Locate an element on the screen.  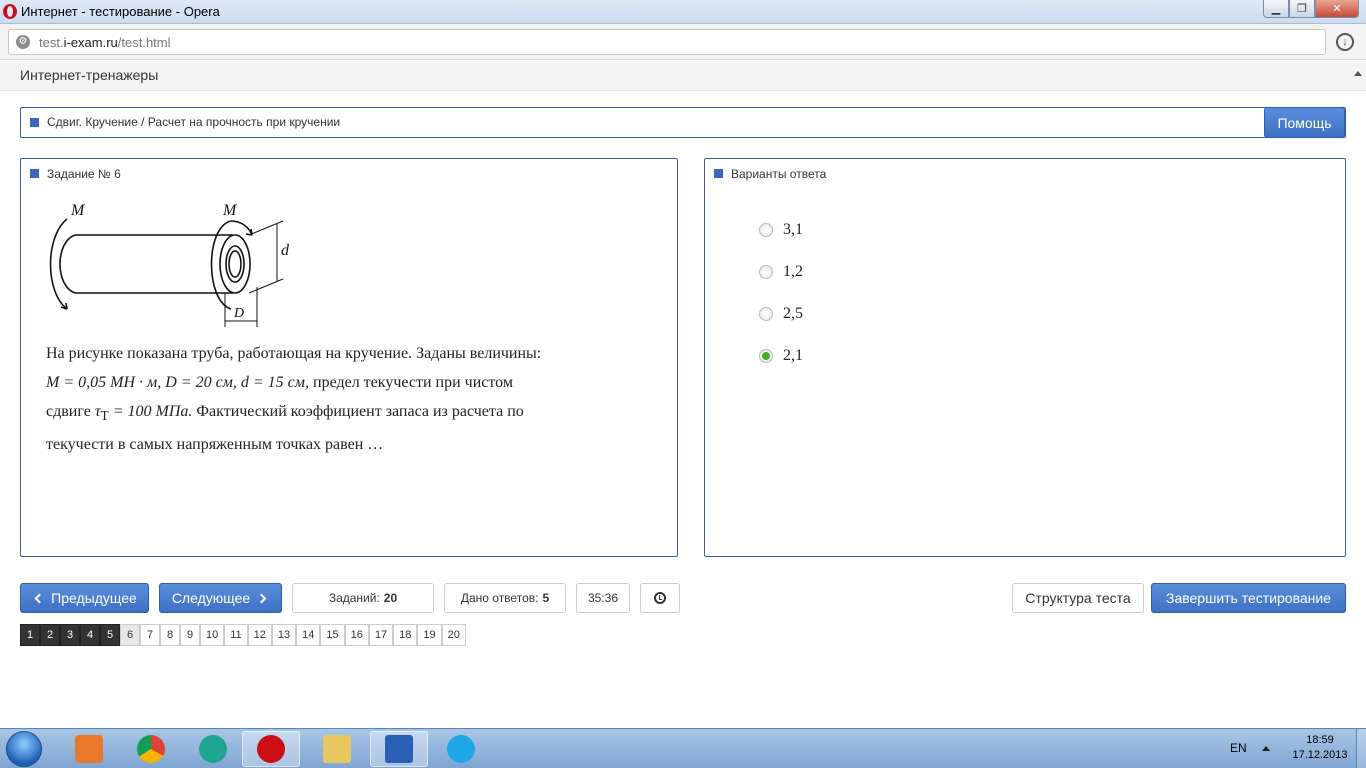
pager-item-18: 18 is located at coordinates (405, 635).